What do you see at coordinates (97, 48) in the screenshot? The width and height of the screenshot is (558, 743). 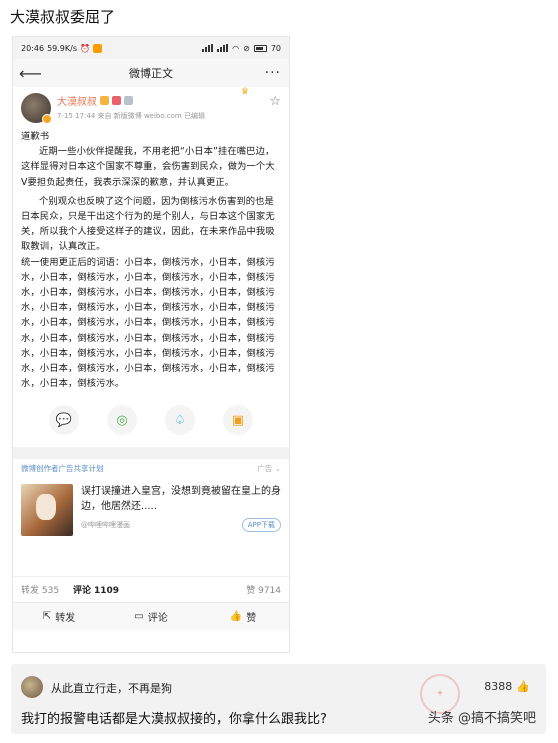 I see `app-notification-icon` at bounding box center [97, 48].